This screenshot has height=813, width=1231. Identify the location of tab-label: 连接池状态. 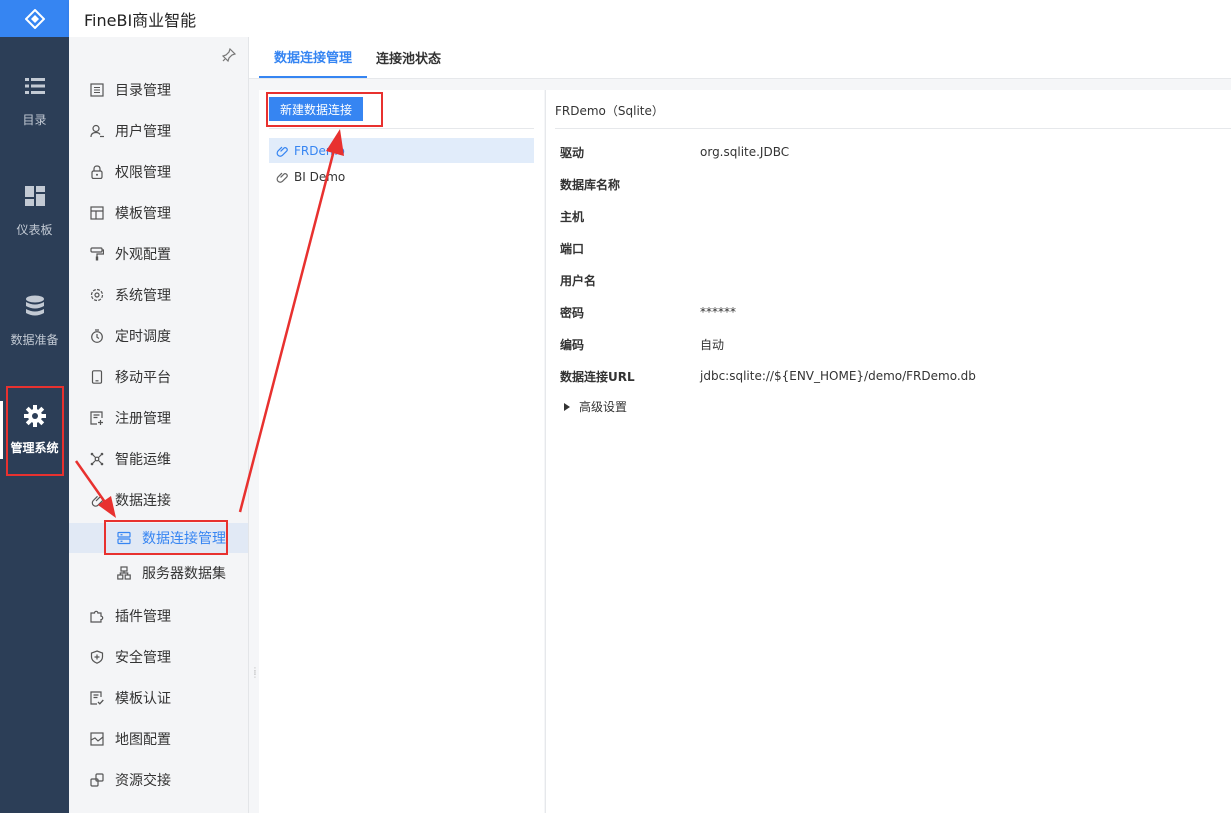
(409, 59).